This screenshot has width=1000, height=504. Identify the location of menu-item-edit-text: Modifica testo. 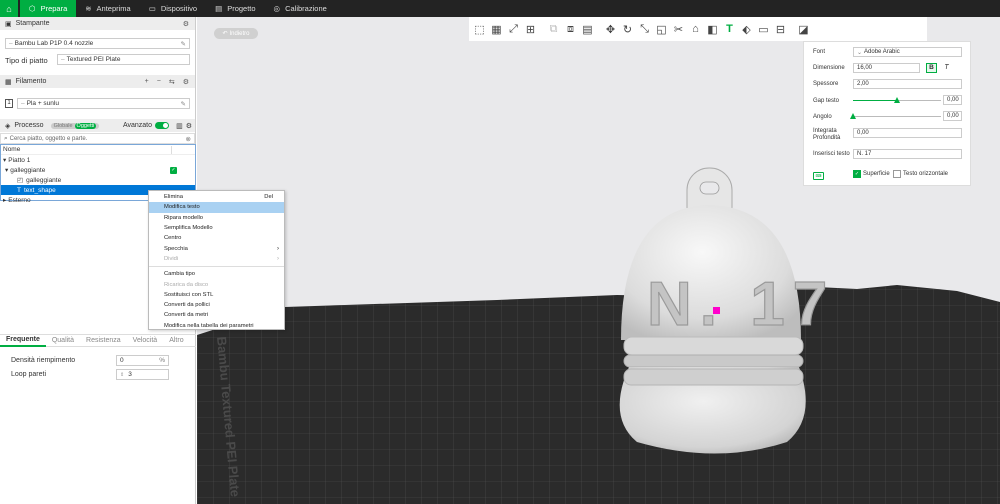
(216, 207).